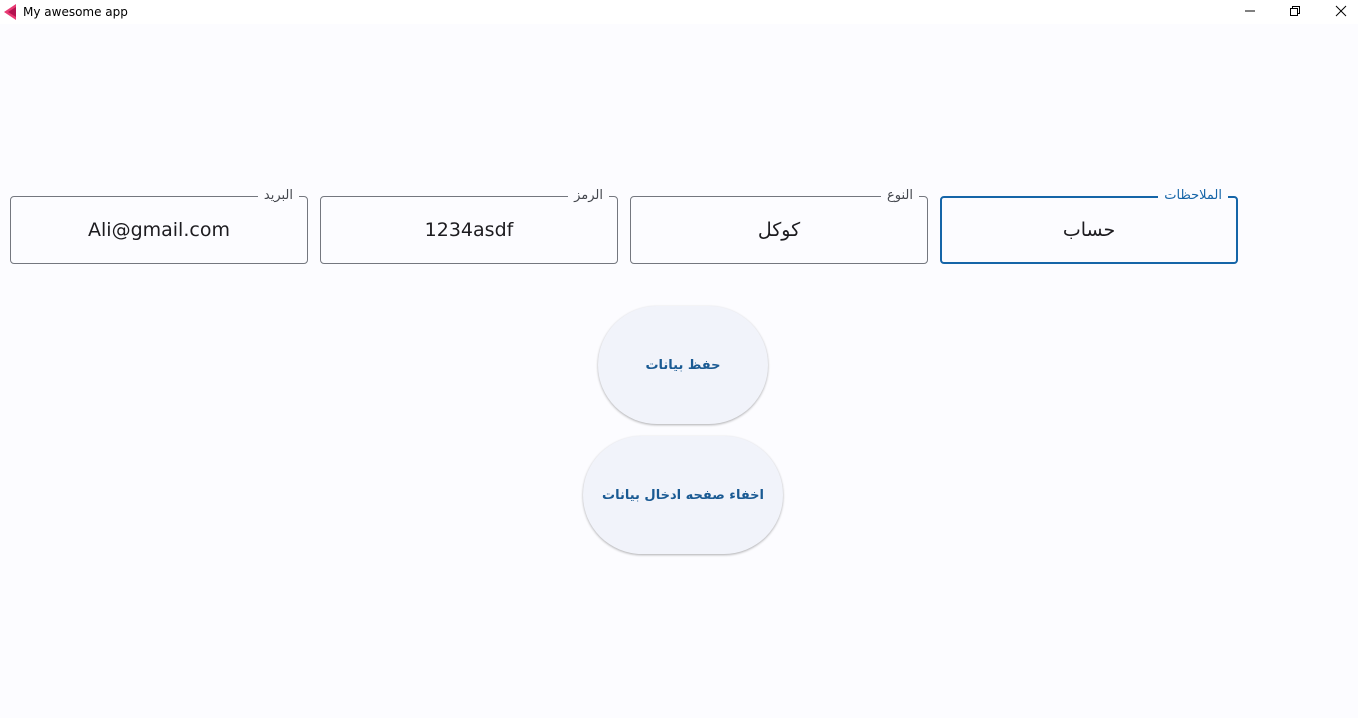 The height and width of the screenshot is (718, 1358). I want to click on maximize-button, so click(1295, 11).